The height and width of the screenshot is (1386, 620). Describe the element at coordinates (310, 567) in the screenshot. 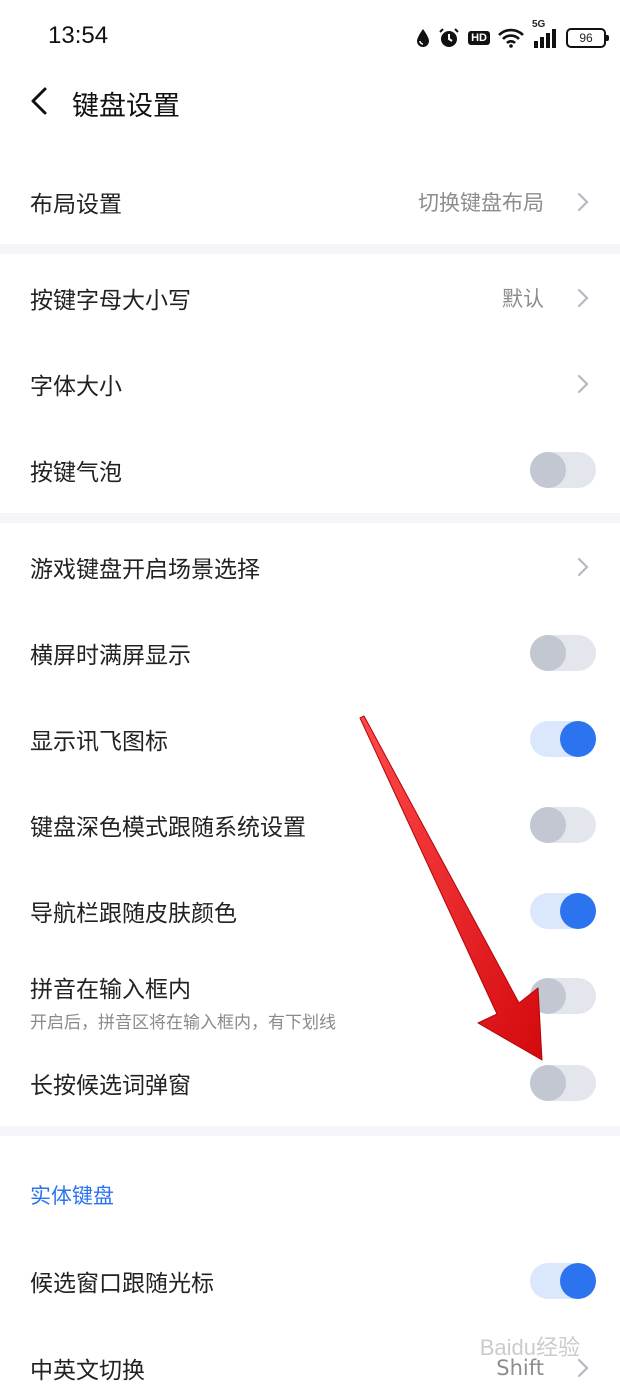

I see `row-game-keyboard: 游戏键盘开启场景选择` at that location.